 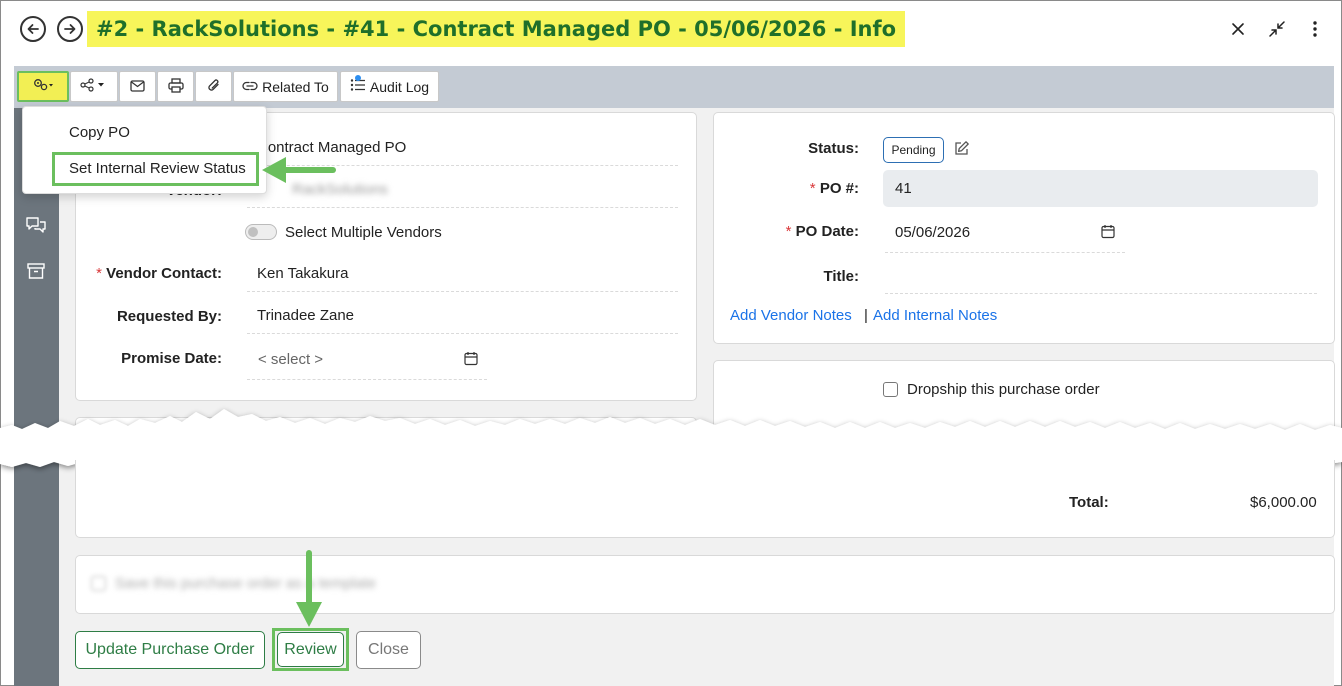 I want to click on paperclip-icon, so click(x=214, y=87).